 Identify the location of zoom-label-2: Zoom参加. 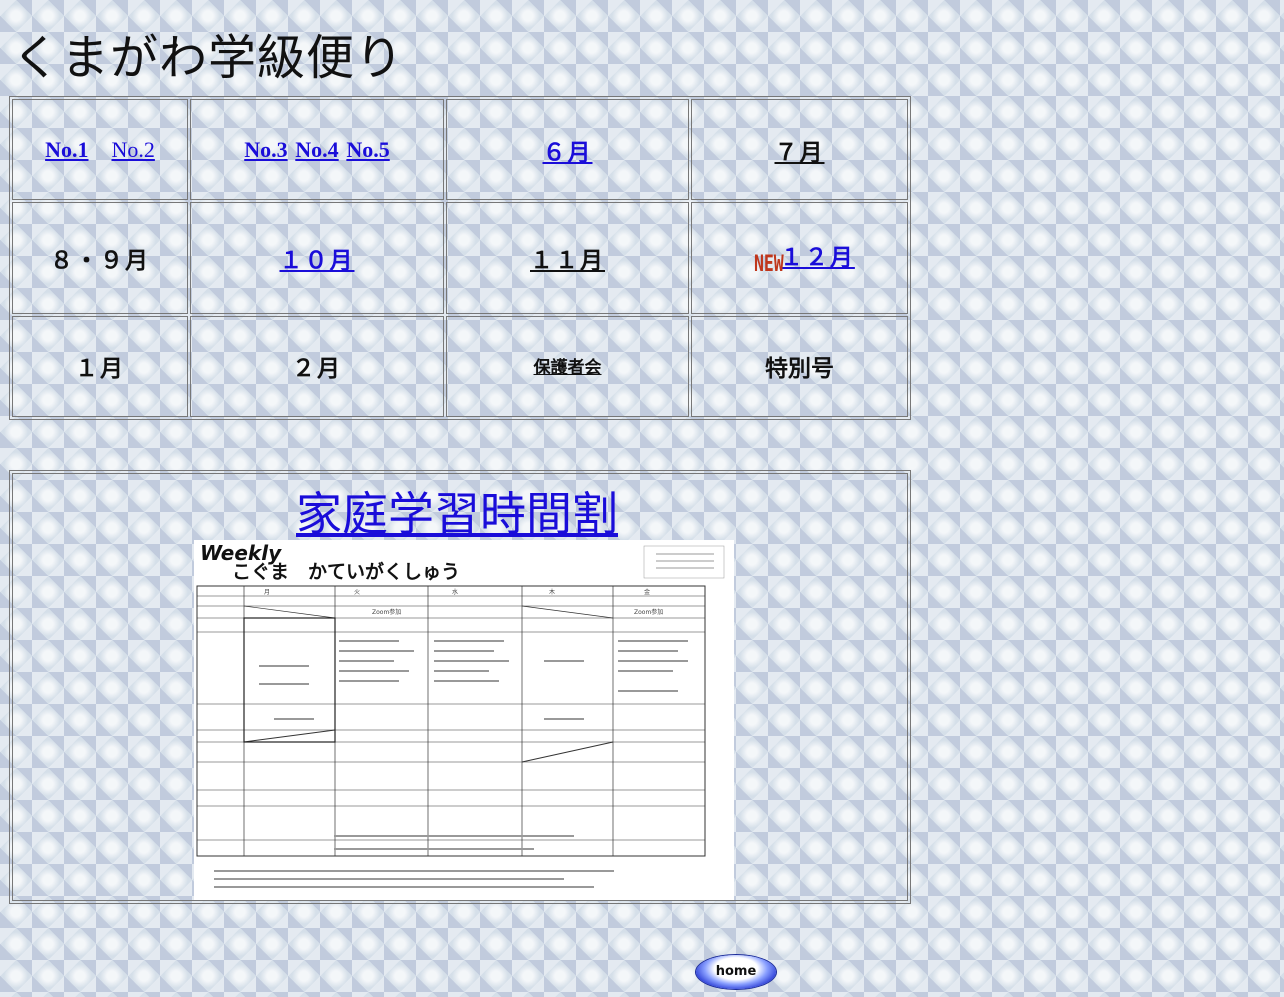
(648, 612).